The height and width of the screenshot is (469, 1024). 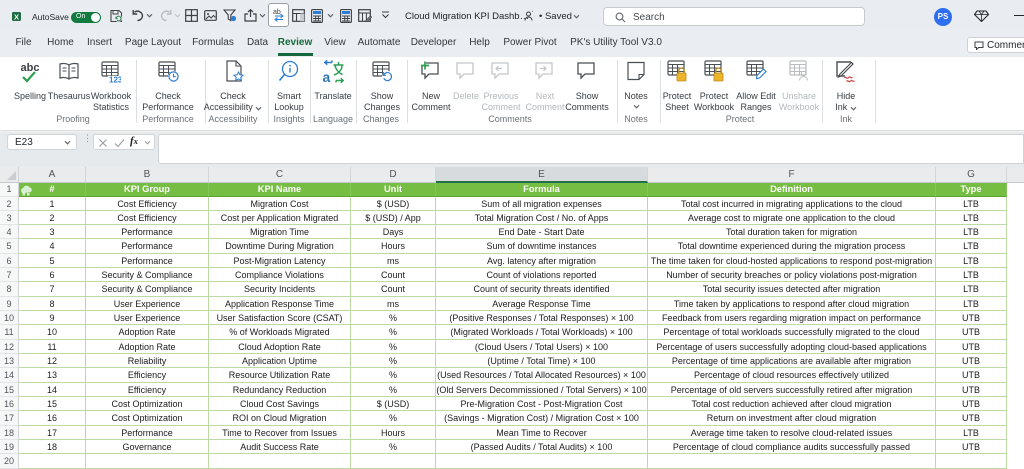 What do you see at coordinates (16, 16) in the screenshot?
I see `svg-text: X` at bounding box center [16, 16].